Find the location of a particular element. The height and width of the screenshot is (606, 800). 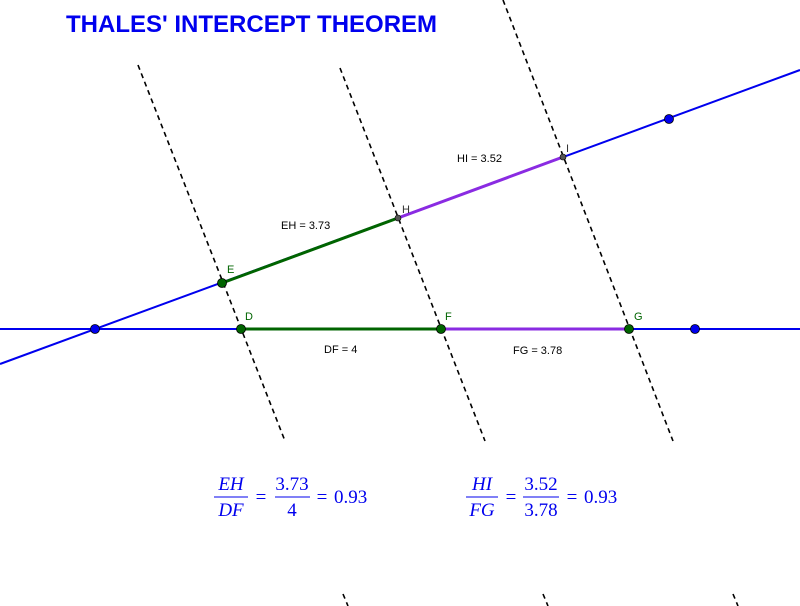

formula1-denominator-var: DF is located at coordinates (230, 510).